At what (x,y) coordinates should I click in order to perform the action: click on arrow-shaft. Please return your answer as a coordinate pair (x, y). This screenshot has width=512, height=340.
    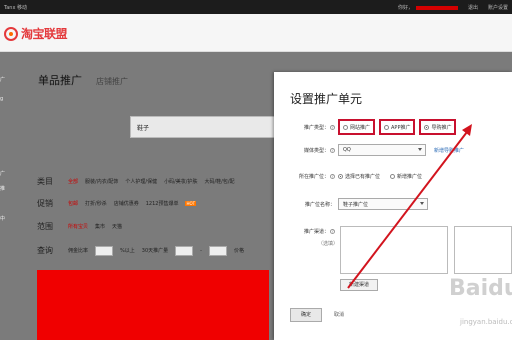
    Looking at the image, I should click on (409, 208).